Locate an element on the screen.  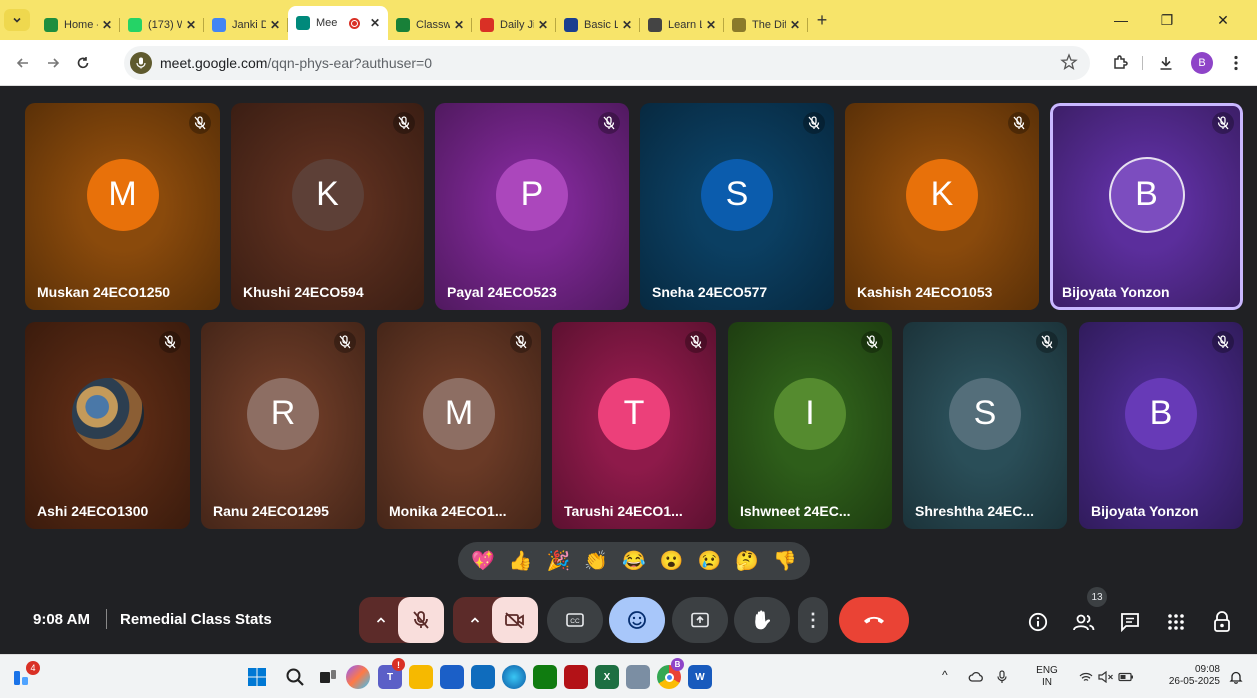
bookmark-star-icon is located at coordinates (1069, 62).